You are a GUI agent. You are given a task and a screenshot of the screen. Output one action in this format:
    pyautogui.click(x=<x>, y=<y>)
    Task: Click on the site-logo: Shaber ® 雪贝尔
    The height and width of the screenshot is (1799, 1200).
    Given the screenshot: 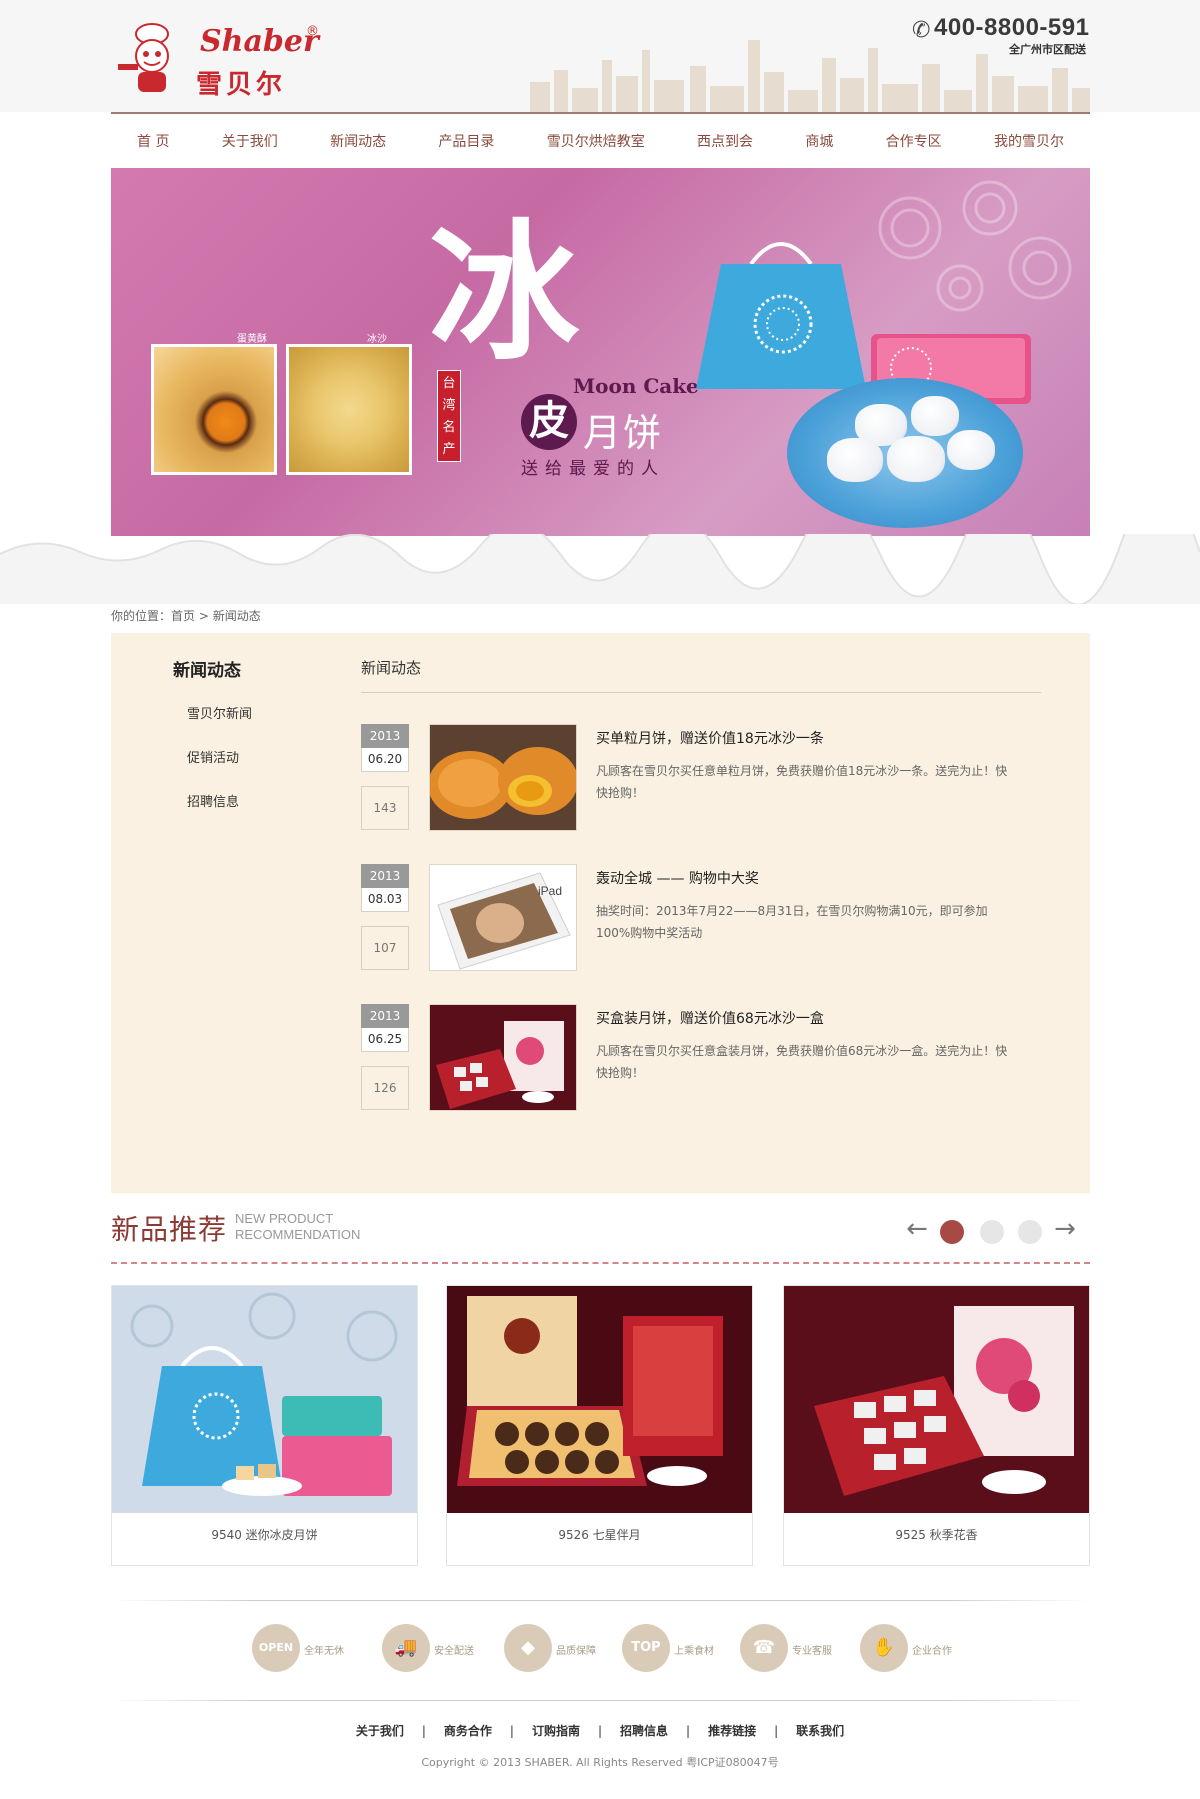 What is the action you would take?
    pyautogui.click(x=217, y=58)
    